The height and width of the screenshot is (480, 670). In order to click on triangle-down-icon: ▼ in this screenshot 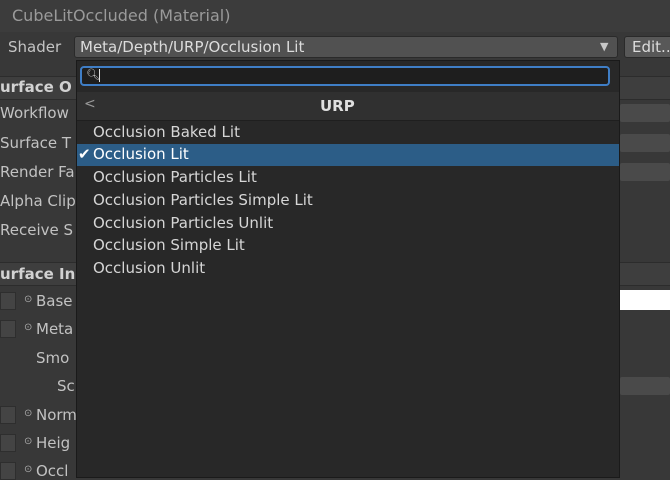, I will do `click(604, 46)`.